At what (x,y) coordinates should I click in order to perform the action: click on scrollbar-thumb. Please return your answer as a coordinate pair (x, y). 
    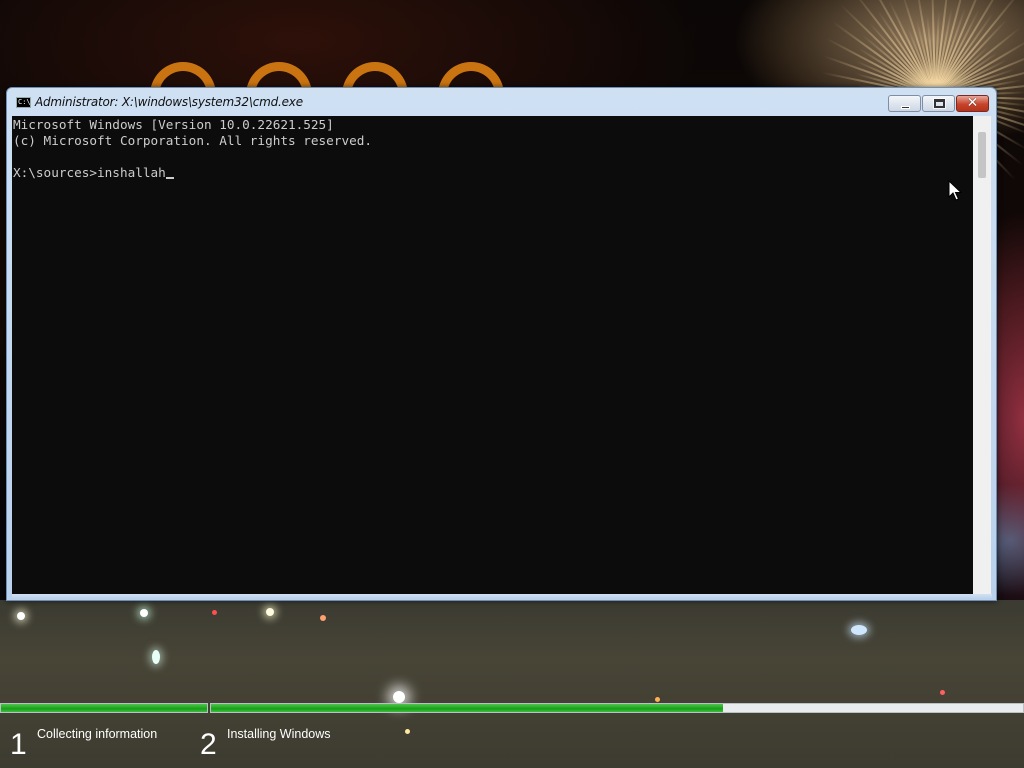
    Looking at the image, I should click on (982, 155).